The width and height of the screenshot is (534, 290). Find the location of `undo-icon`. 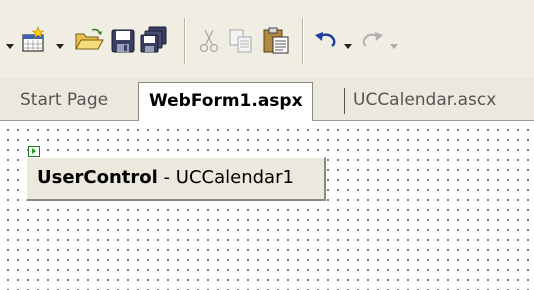

undo-icon is located at coordinates (326, 40).